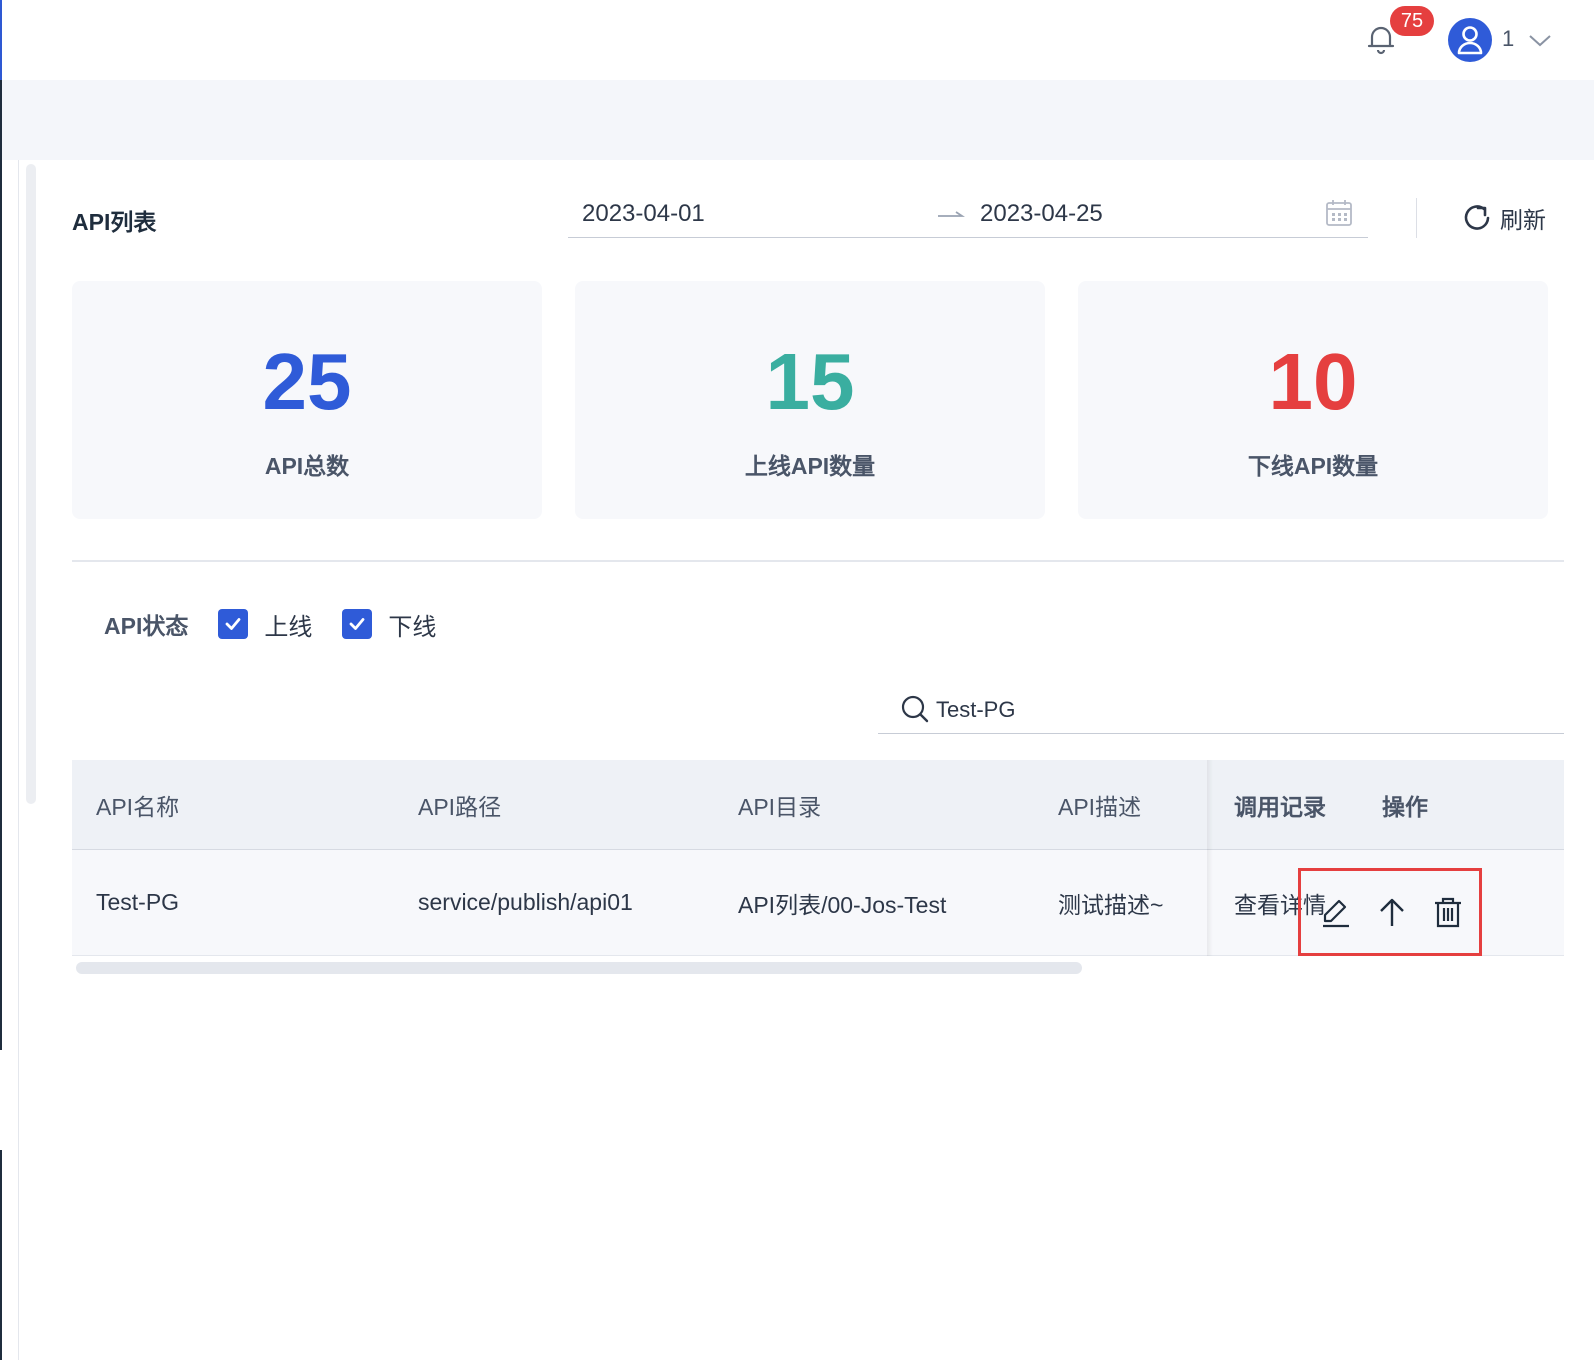  What do you see at coordinates (31, 484) in the screenshot?
I see `vertical-scrollbar` at bounding box center [31, 484].